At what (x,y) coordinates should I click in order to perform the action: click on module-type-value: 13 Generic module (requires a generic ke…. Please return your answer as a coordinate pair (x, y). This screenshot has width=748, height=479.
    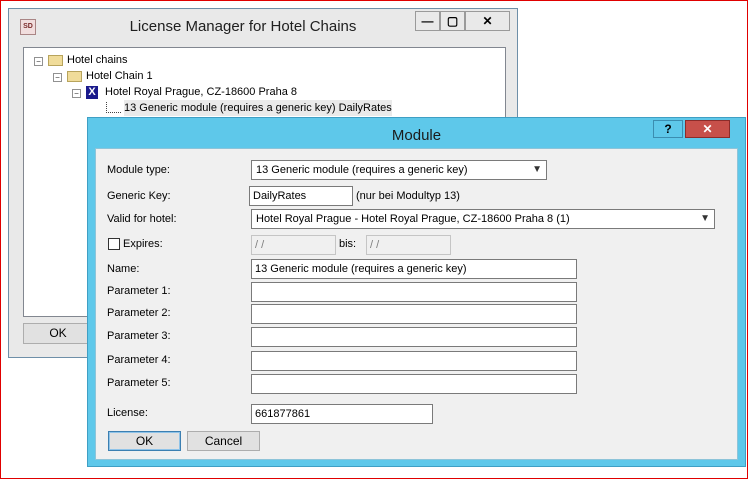
    Looking at the image, I should click on (362, 170).